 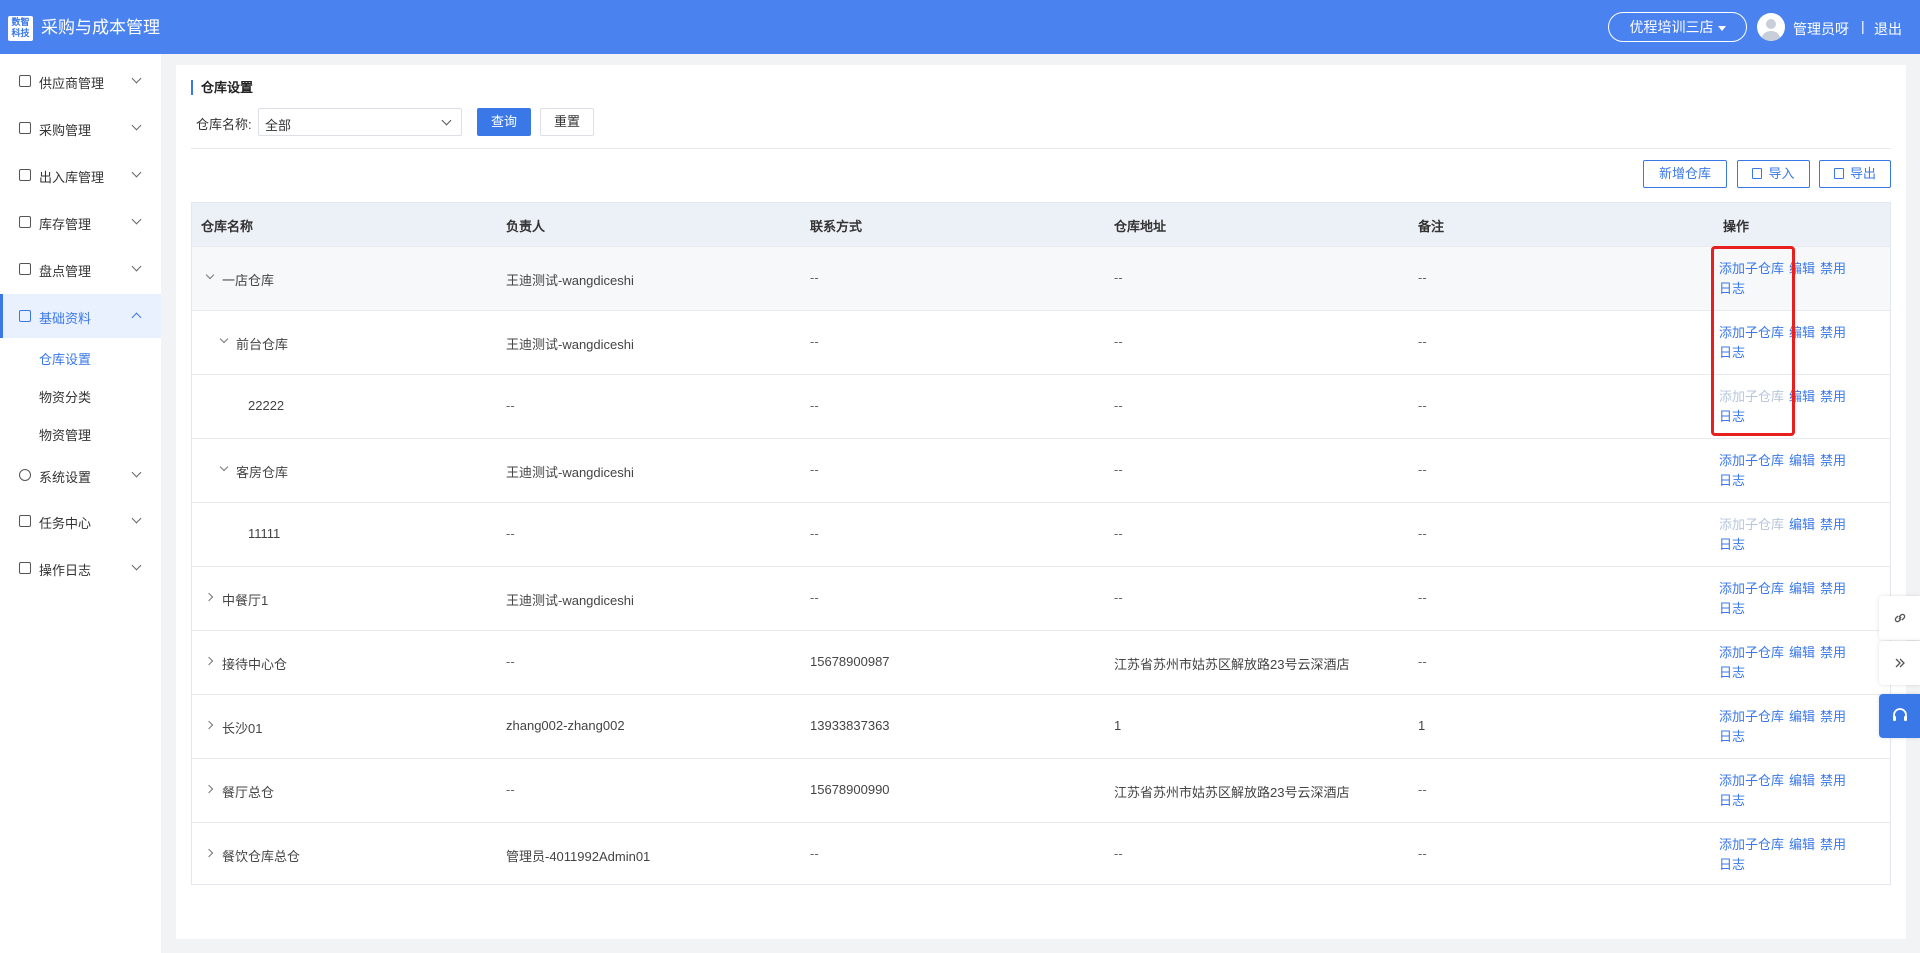 What do you see at coordinates (72, 83) in the screenshot?
I see `sidebar-item-label: 供应商管理` at bounding box center [72, 83].